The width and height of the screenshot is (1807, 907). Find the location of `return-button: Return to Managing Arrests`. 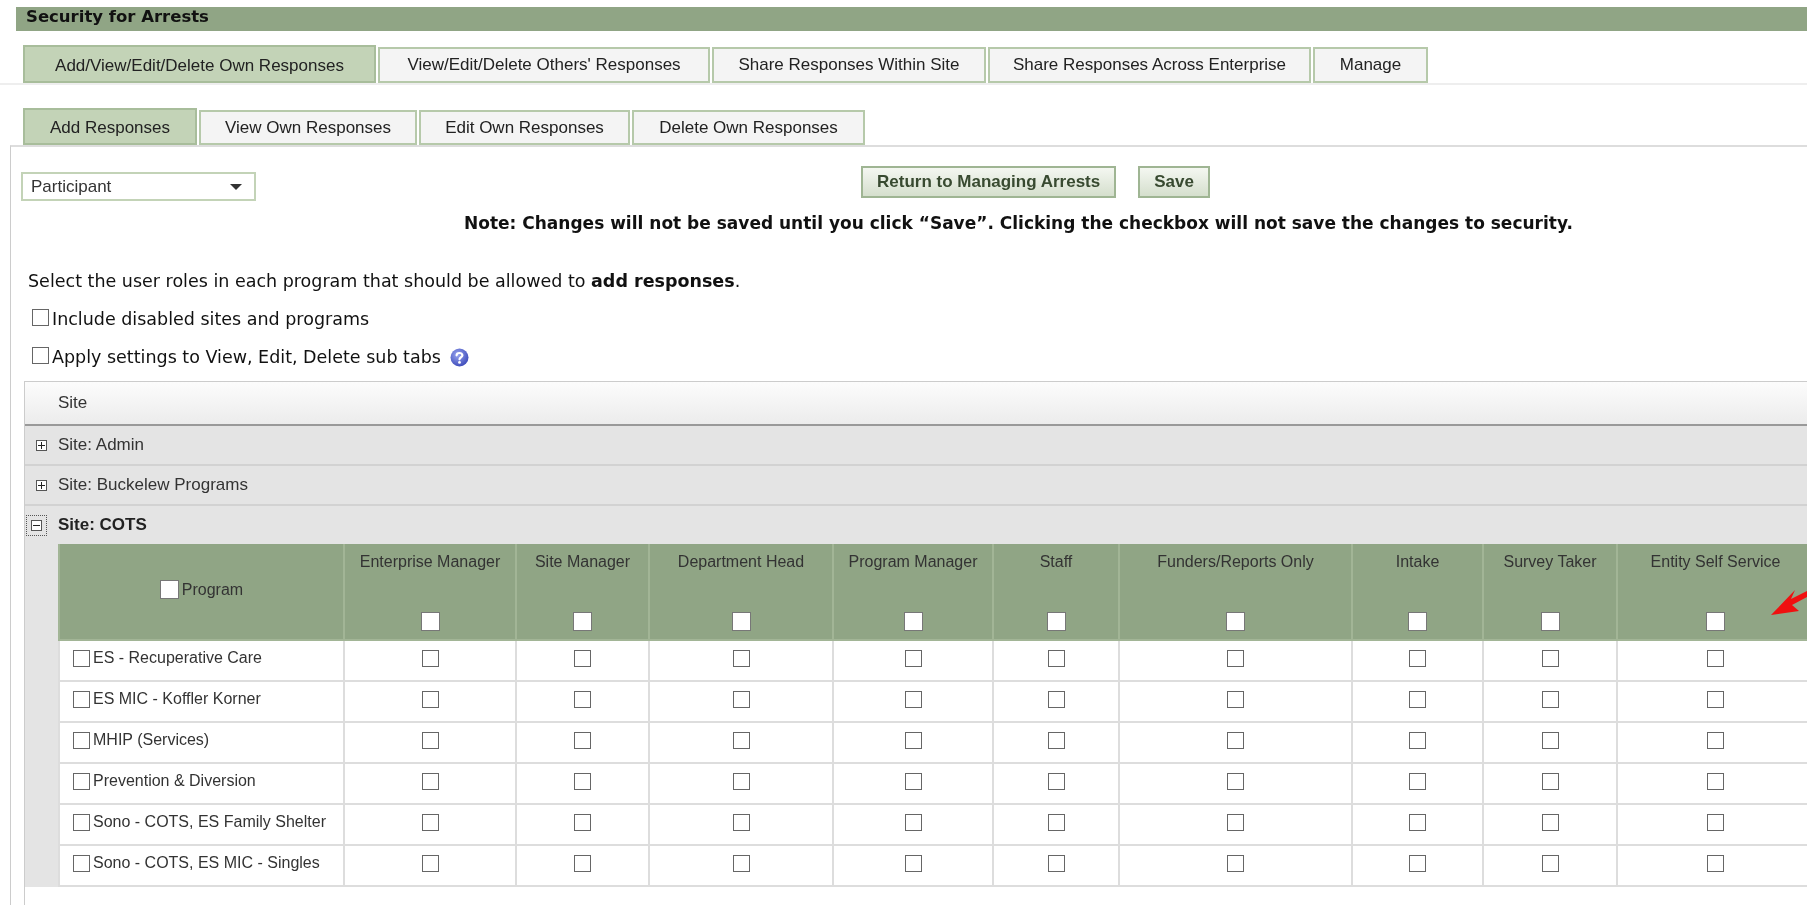

return-button: Return to Managing Arrests is located at coordinates (989, 182).